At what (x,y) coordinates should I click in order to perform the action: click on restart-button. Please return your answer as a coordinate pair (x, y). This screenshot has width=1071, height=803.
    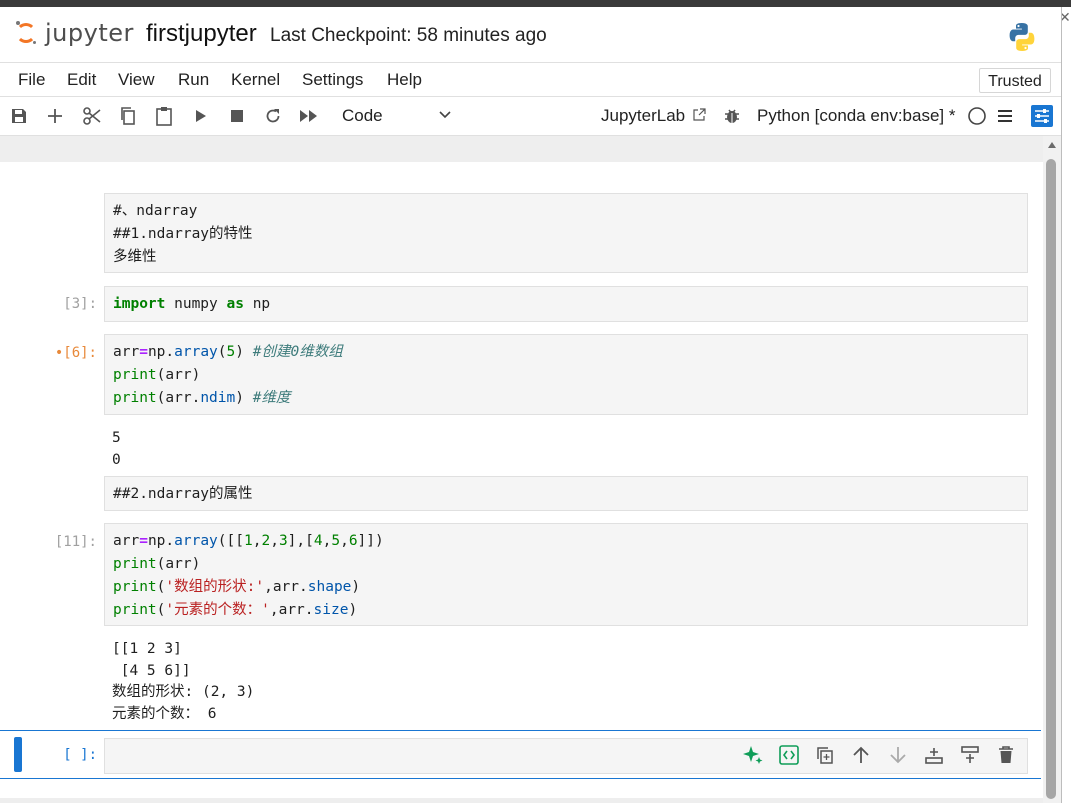
    Looking at the image, I should click on (273, 116).